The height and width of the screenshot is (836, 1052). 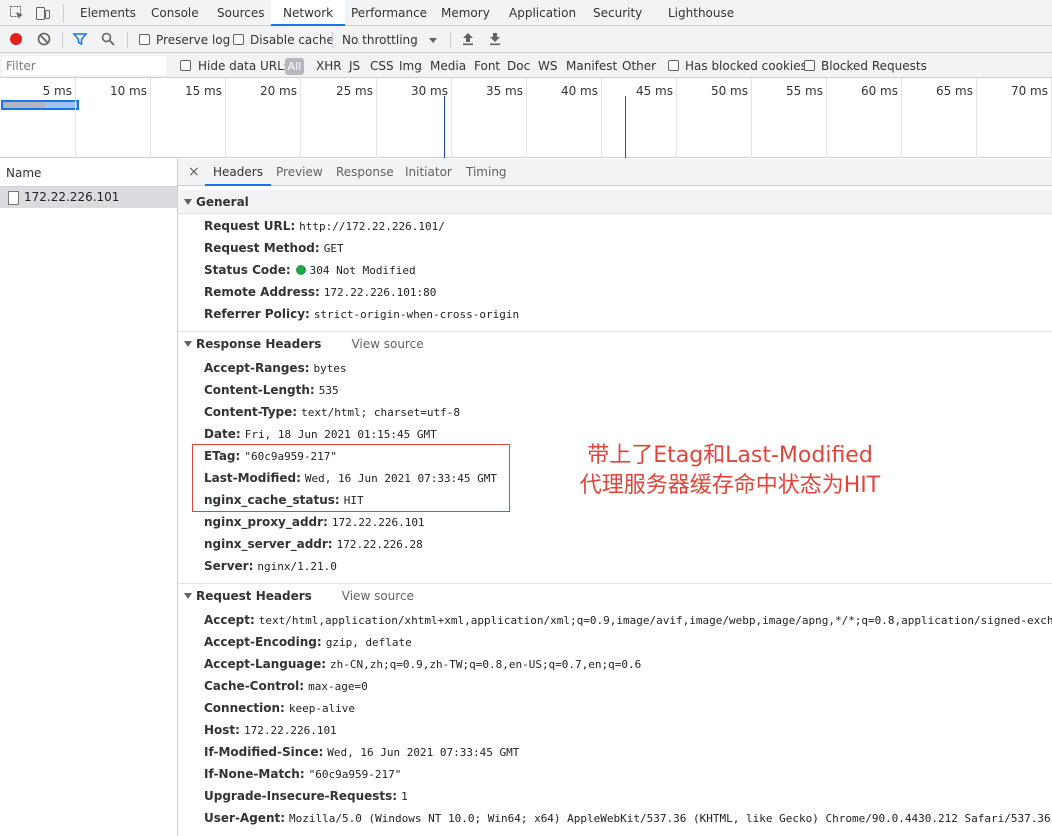 I want to click on timeline-tick-label: 30 ms, so click(x=429, y=91).